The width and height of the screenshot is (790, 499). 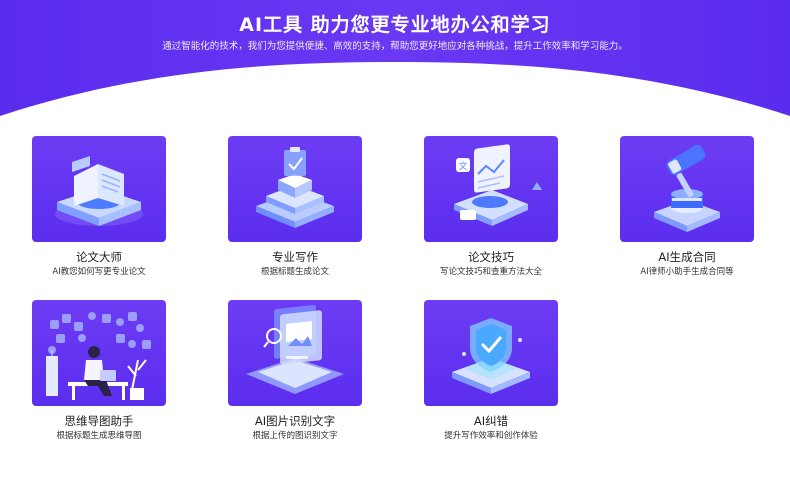 I want to click on shield-check-icon, so click(x=491, y=356).